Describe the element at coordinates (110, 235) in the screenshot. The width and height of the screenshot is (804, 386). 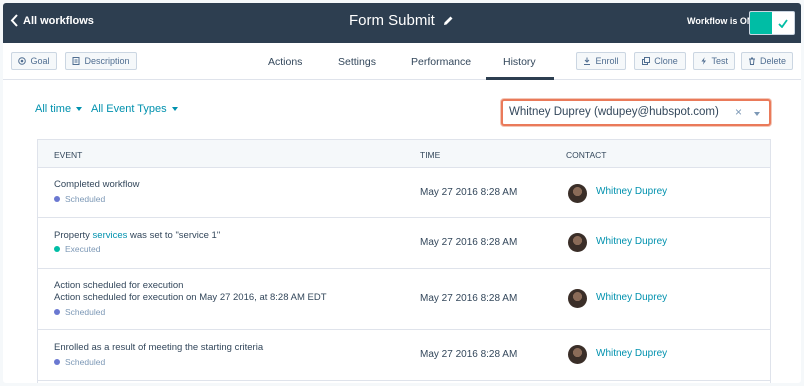
I see `property-link: services` at that location.